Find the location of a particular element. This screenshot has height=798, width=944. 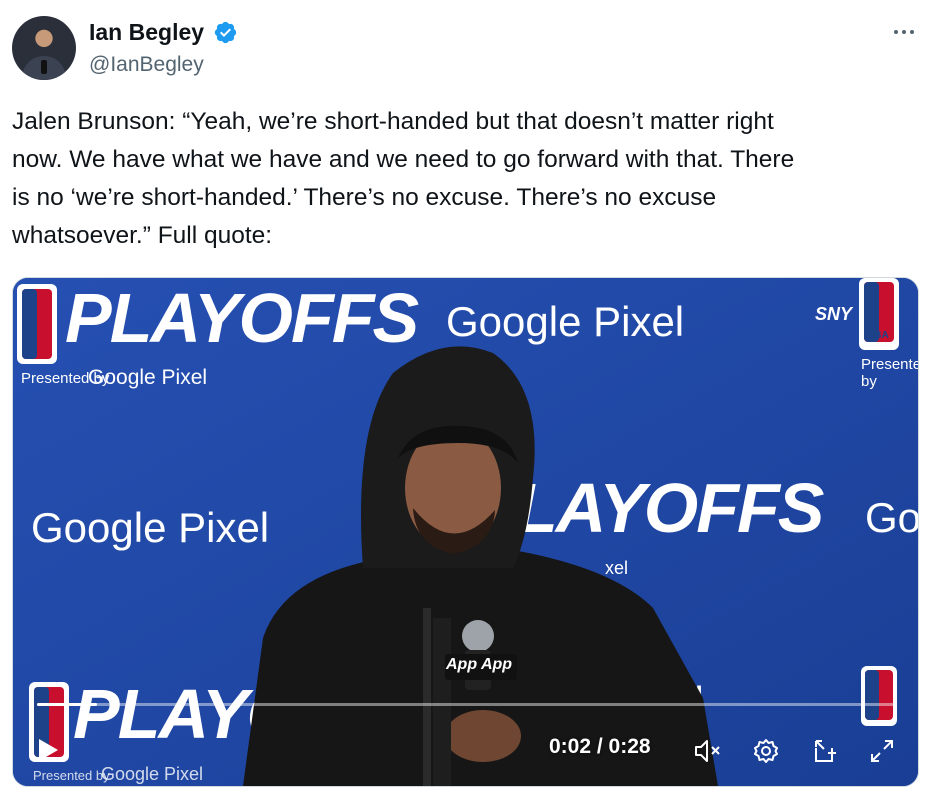

avatar-microphone is located at coordinates (44, 67).